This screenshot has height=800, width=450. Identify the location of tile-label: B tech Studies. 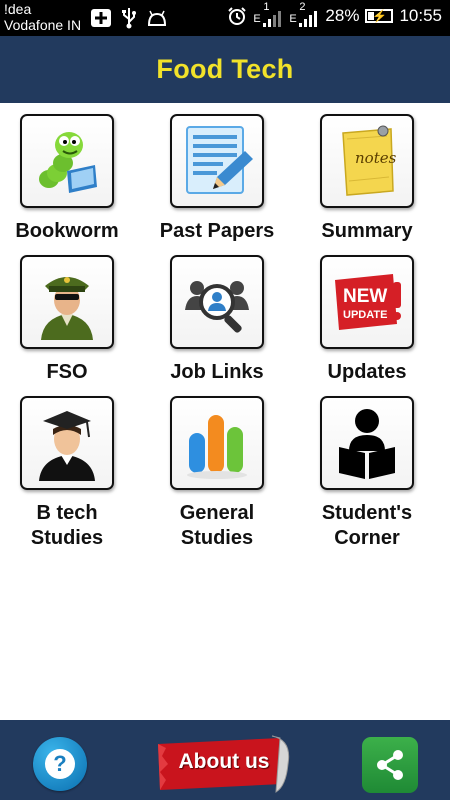
(67, 525).